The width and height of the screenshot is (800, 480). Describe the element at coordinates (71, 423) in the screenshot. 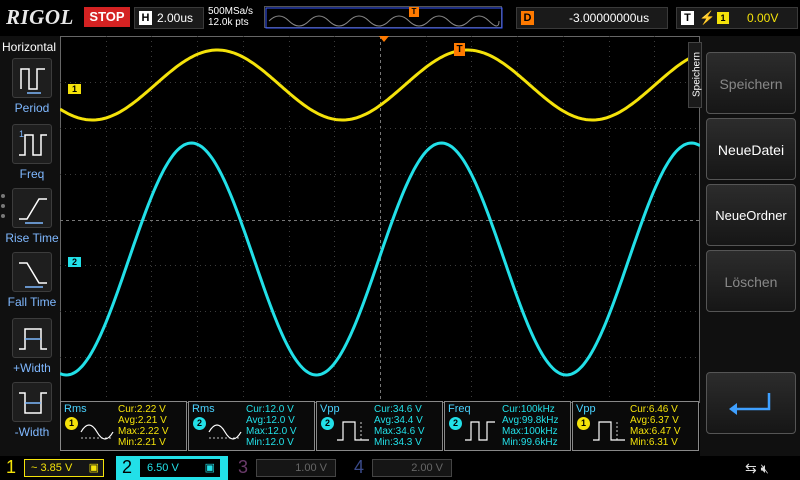

I see `measurement-channel: 1` at that location.